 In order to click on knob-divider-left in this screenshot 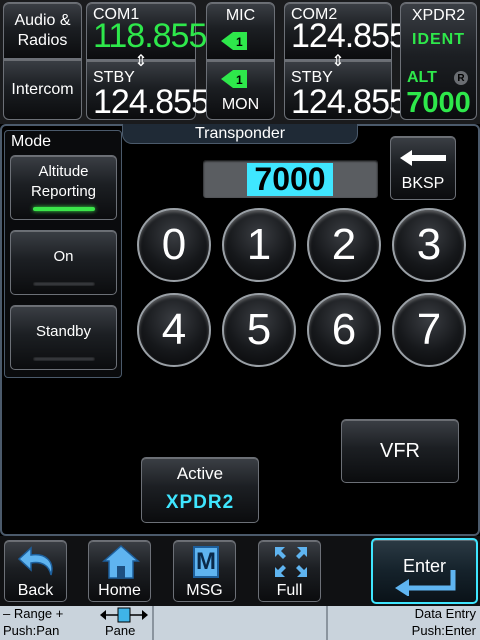, I will do `click(153, 623)`.